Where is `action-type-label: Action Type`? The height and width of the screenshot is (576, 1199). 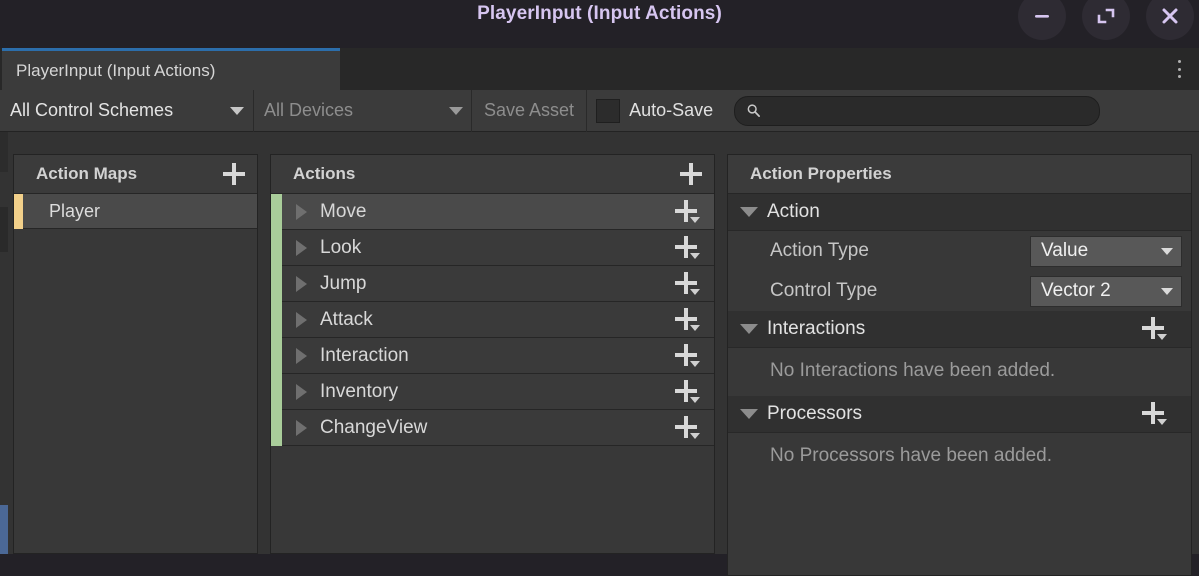
action-type-label: Action Type is located at coordinates (819, 250).